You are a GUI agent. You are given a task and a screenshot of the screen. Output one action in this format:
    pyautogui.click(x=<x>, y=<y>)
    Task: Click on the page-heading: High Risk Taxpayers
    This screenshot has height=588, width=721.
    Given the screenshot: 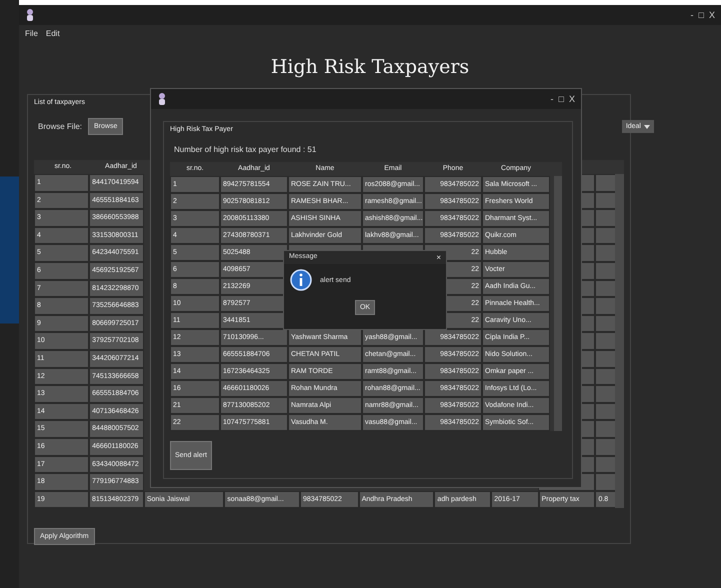 What is the action you would take?
    pyautogui.click(x=370, y=67)
    